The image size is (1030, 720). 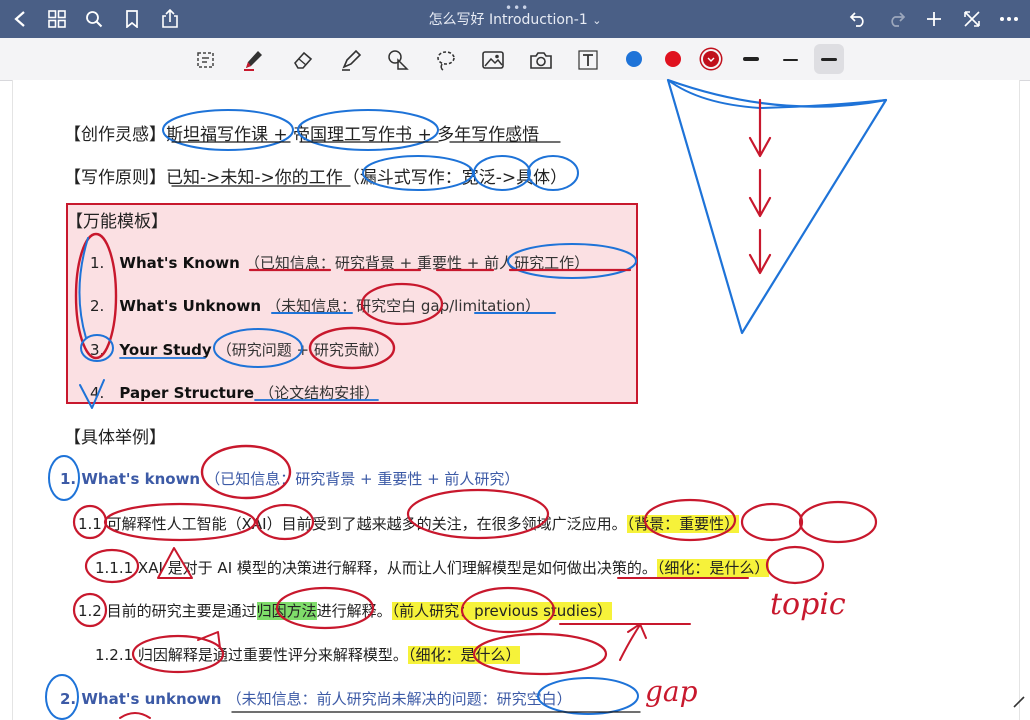 What do you see at coordinates (319, 393) in the screenshot?
I see `item-zh: （论文结构安排）` at bounding box center [319, 393].